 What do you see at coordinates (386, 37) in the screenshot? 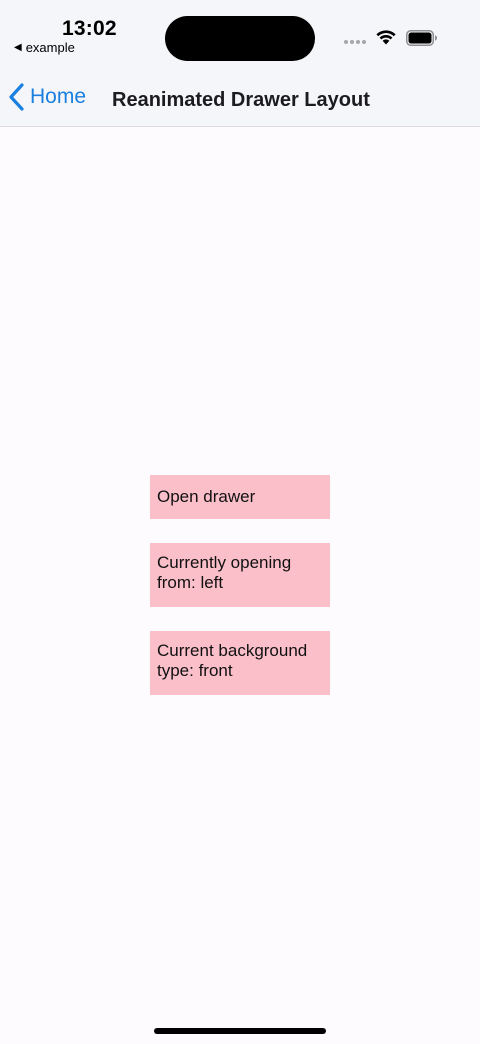
I see `wifi-icon` at bounding box center [386, 37].